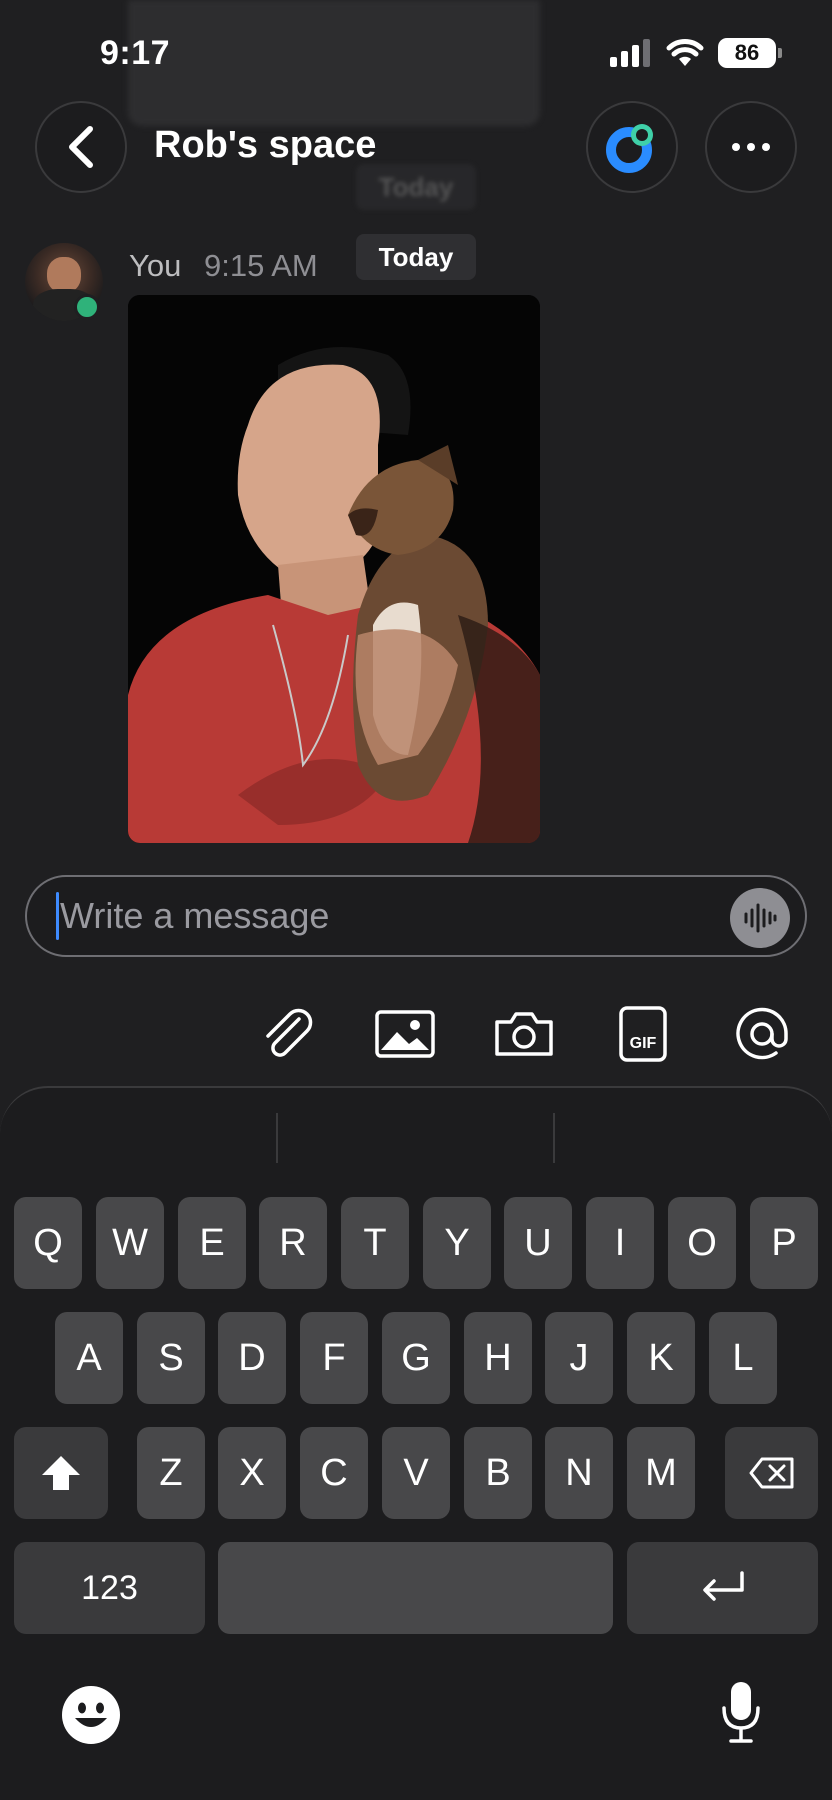  Describe the element at coordinates (289, 1032) in the screenshot. I see `paperclip-icon` at that location.